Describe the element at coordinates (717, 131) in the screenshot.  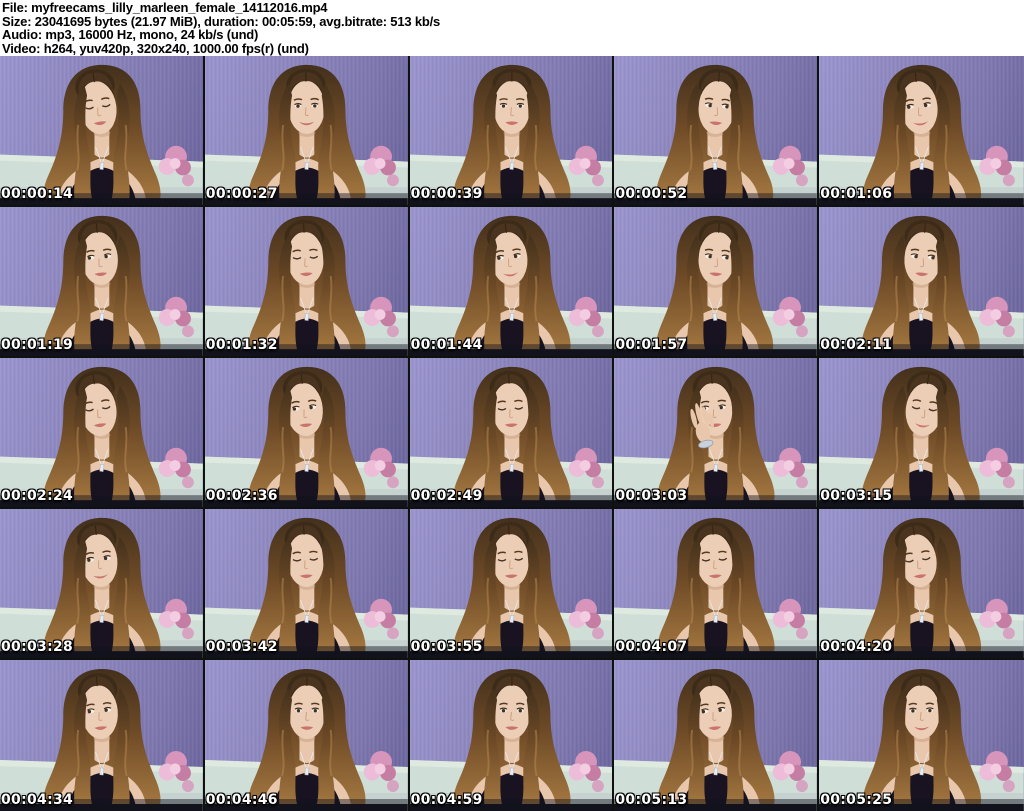
I see `video-thumbnail: 00:00:52` at that location.